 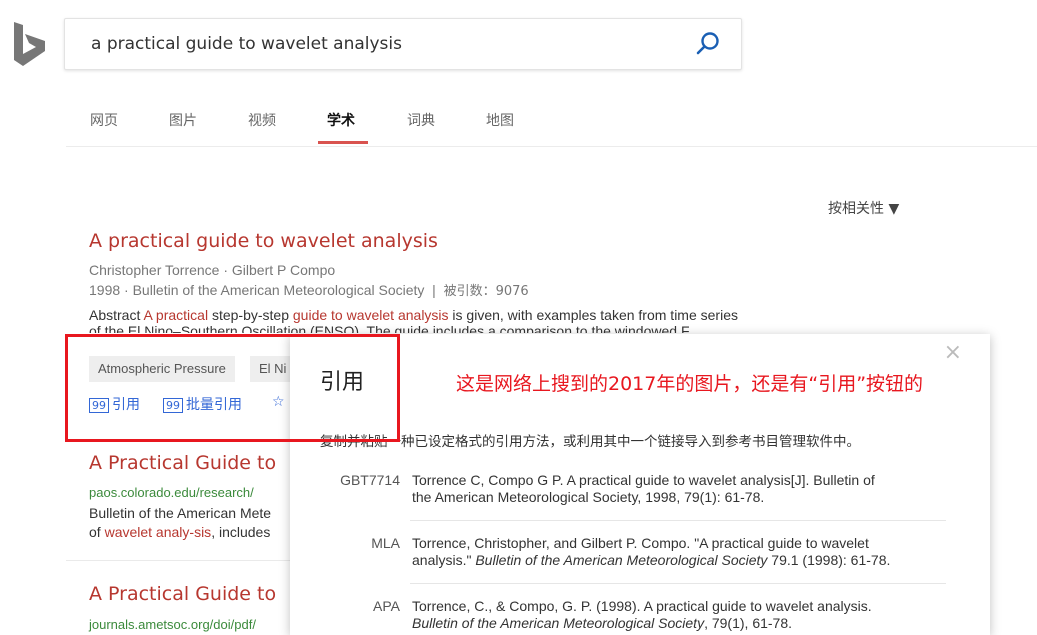 I want to click on search-input: a practical guide to wavelet analysis, so click(x=246, y=44).